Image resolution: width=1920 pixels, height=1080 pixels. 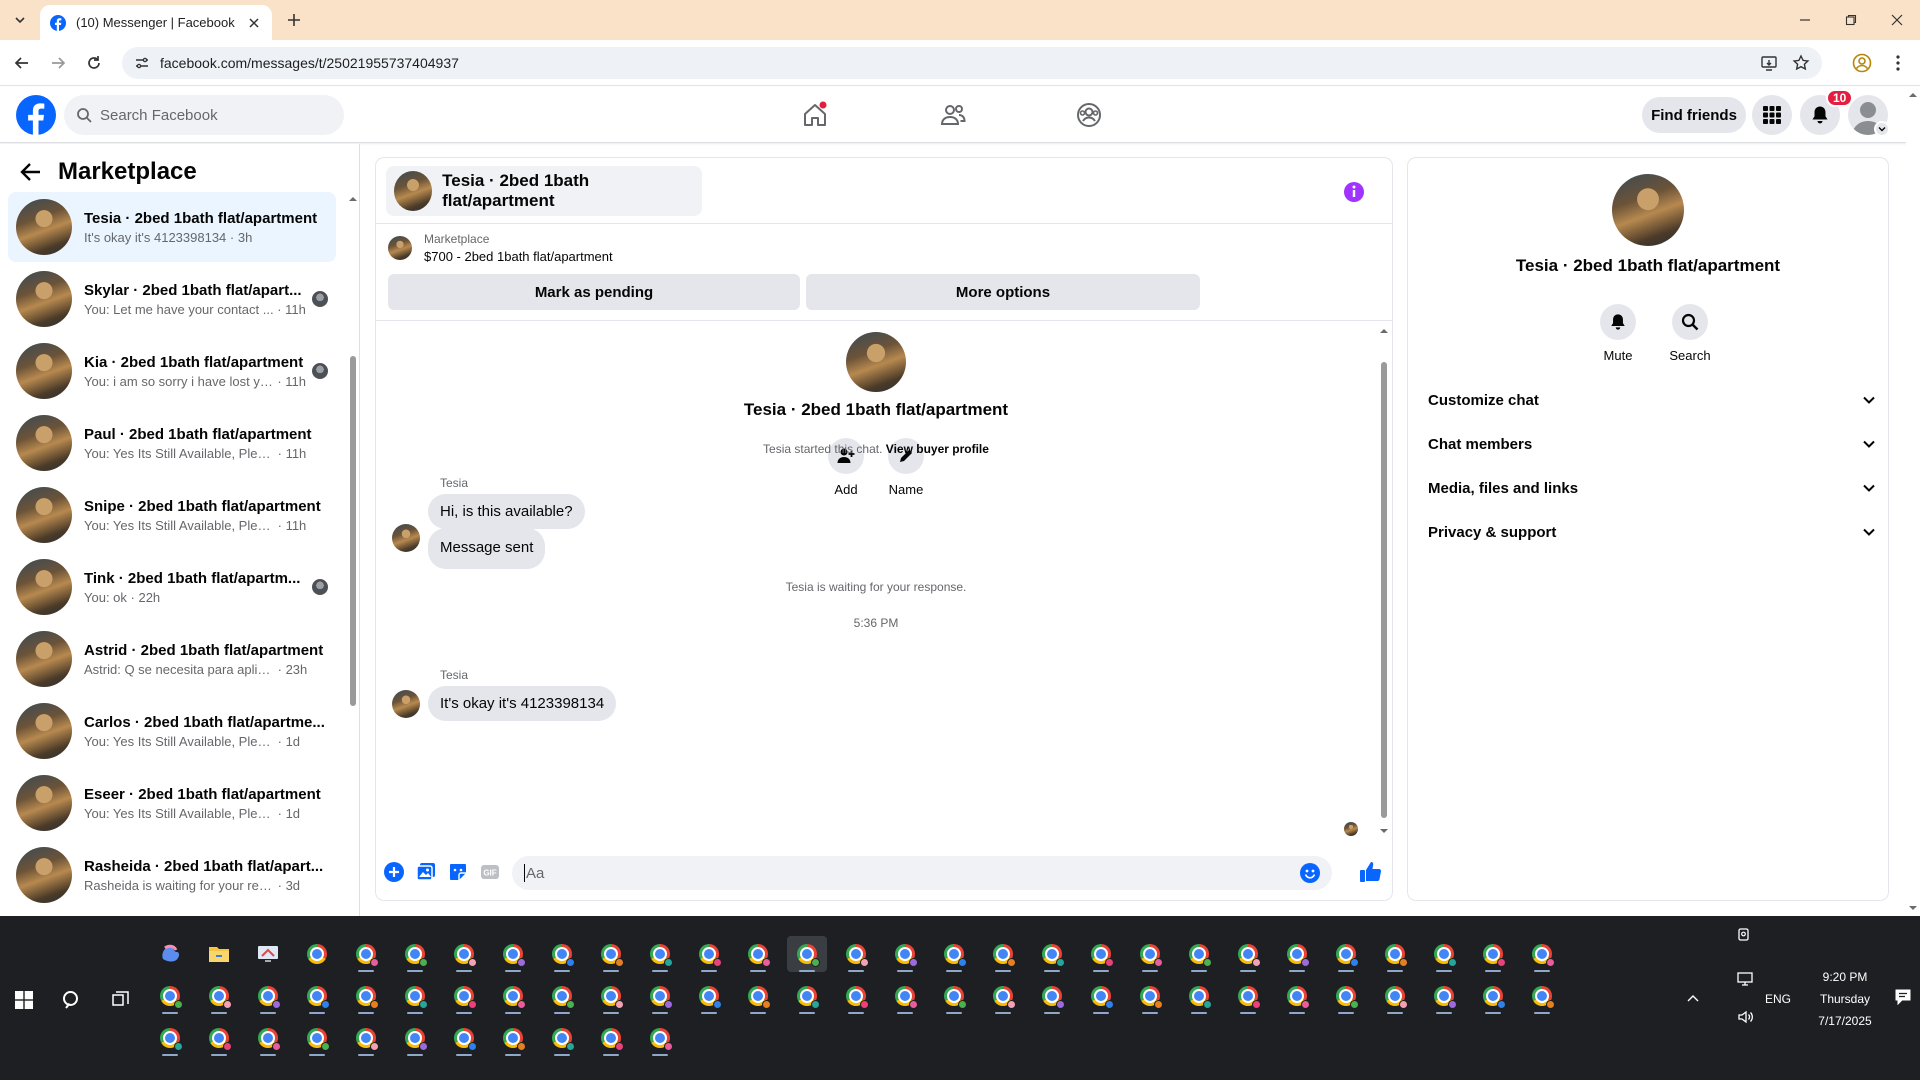 What do you see at coordinates (1354, 192) in the screenshot?
I see `info-icon` at bounding box center [1354, 192].